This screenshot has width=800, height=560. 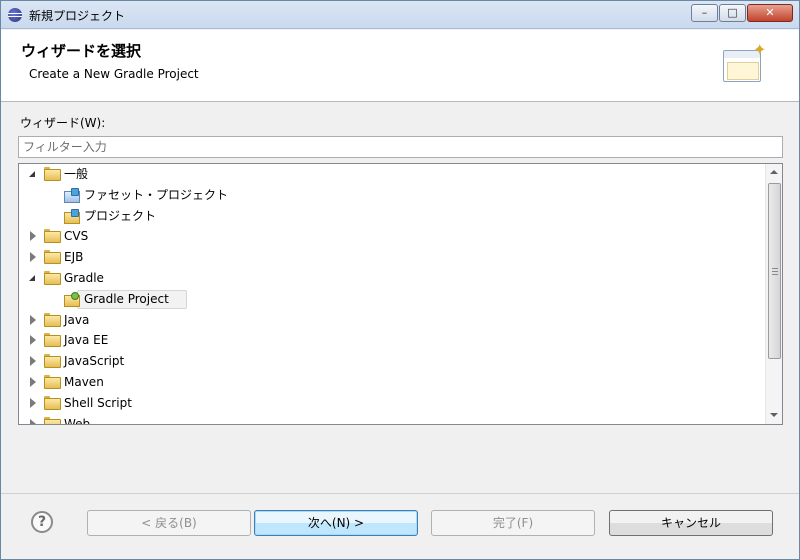 What do you see at coordinates (400, 15) in the screenshot?
I see `title-bar: 新規プロジェクト – □ ✕` at bounding box center [400, 15].